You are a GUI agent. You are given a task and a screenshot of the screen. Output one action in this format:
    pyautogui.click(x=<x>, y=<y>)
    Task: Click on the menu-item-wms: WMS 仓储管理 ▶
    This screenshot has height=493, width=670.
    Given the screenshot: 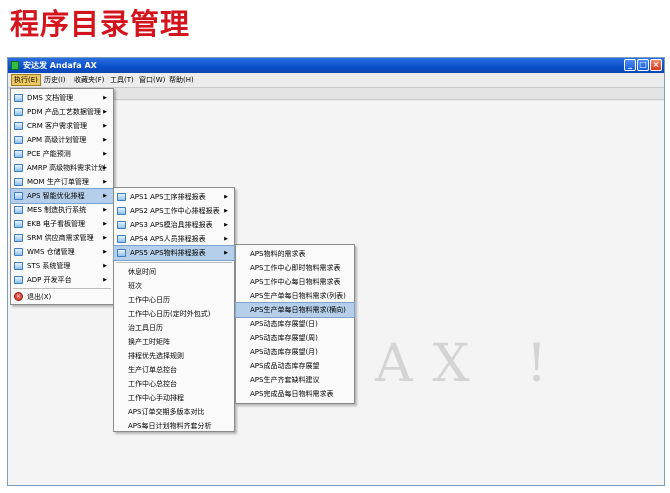 What is the action you would take?
    pyautogui.click(x=62, y=252)
    